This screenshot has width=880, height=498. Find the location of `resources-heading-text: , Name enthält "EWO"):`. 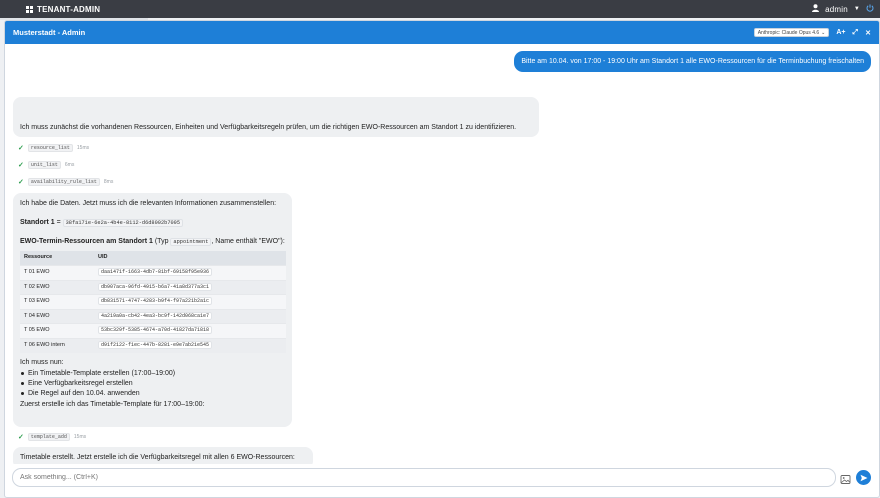

resources-heading-text: , Name enthält "EWO"): is located at coordinates (248, 242).